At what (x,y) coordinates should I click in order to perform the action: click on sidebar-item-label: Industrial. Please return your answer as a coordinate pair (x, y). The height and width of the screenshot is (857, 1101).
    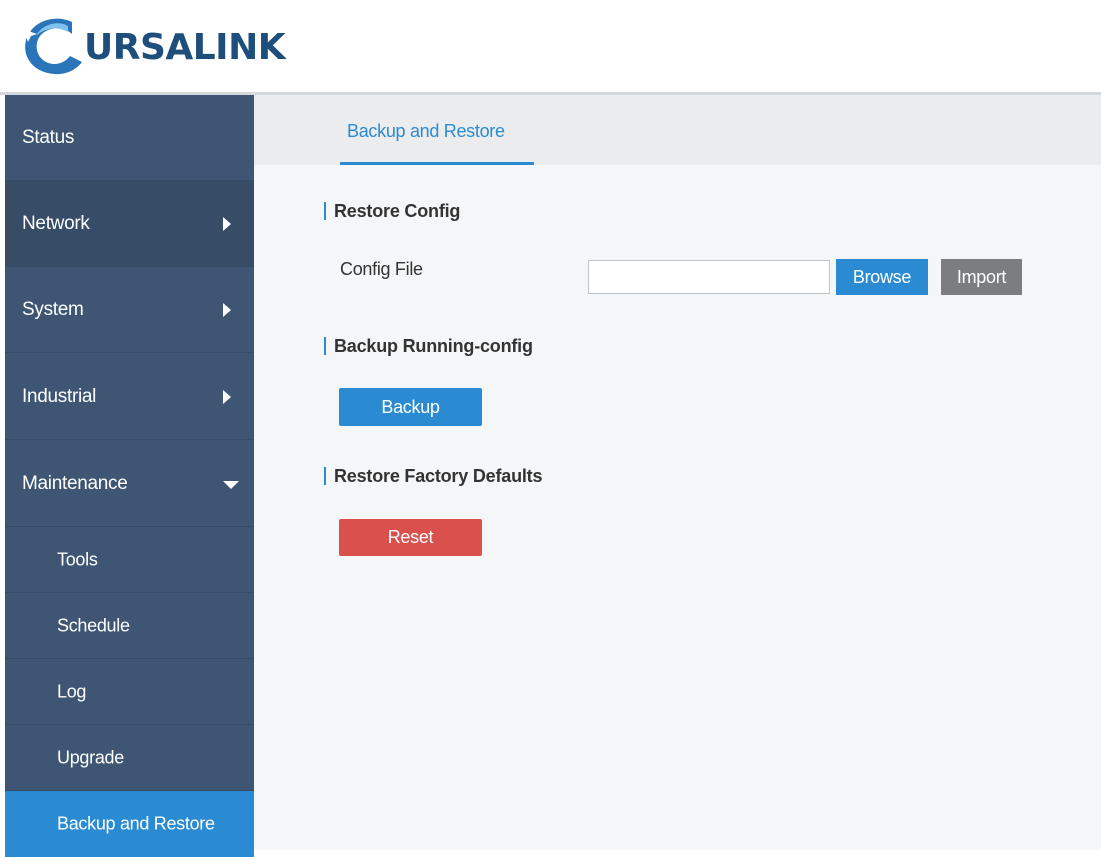
    Looking at the image, I should click on (59, 396).